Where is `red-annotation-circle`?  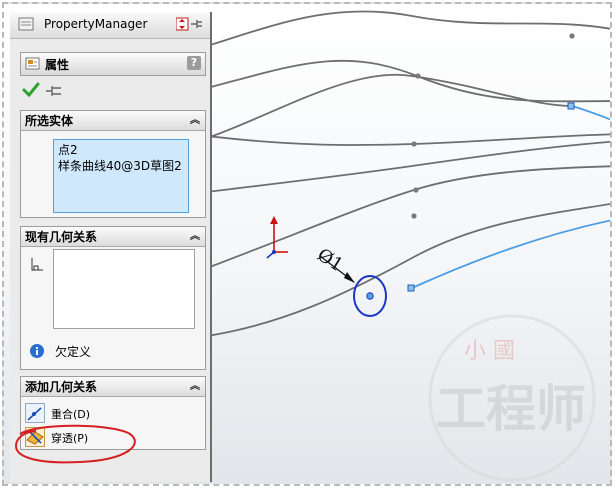
red-annotation-circle is located at coordinates (75, 444).